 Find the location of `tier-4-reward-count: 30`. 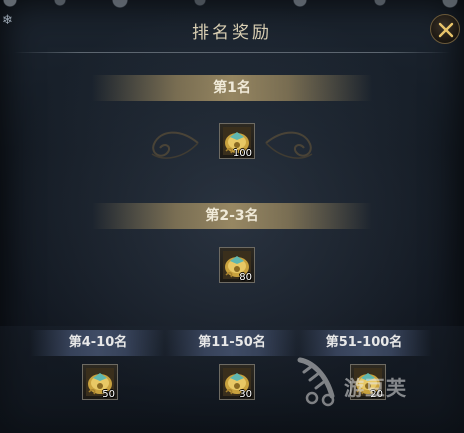

tier-4-reward-count: 30 is located at coordinates (245, 394).